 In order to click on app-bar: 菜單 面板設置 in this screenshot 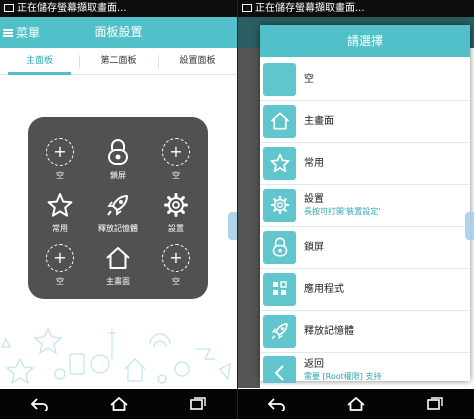, I will do `click(118, 32)`.